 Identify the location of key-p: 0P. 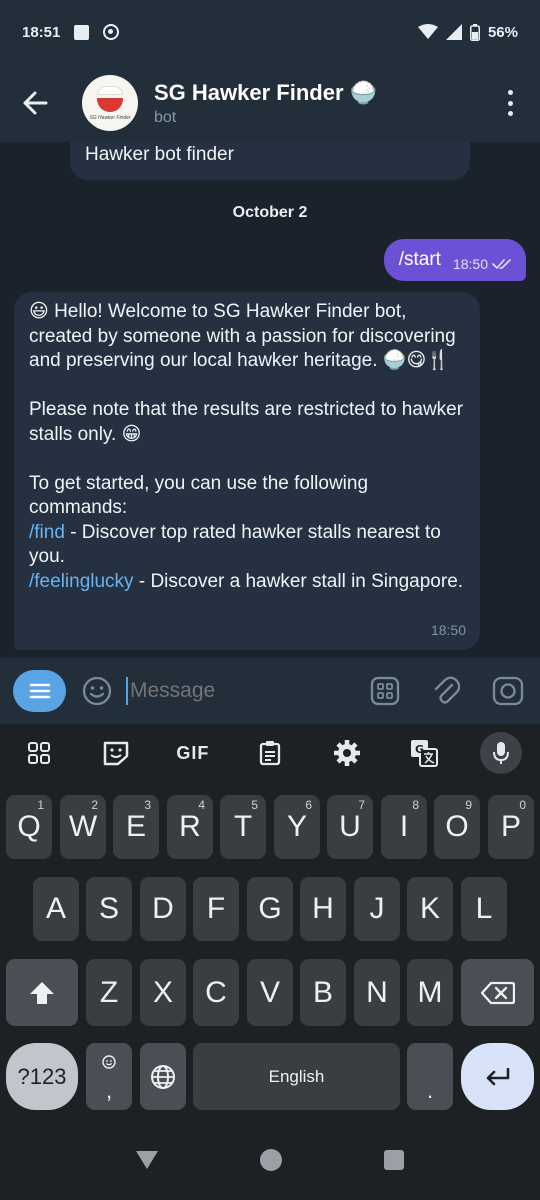
(511, 827).